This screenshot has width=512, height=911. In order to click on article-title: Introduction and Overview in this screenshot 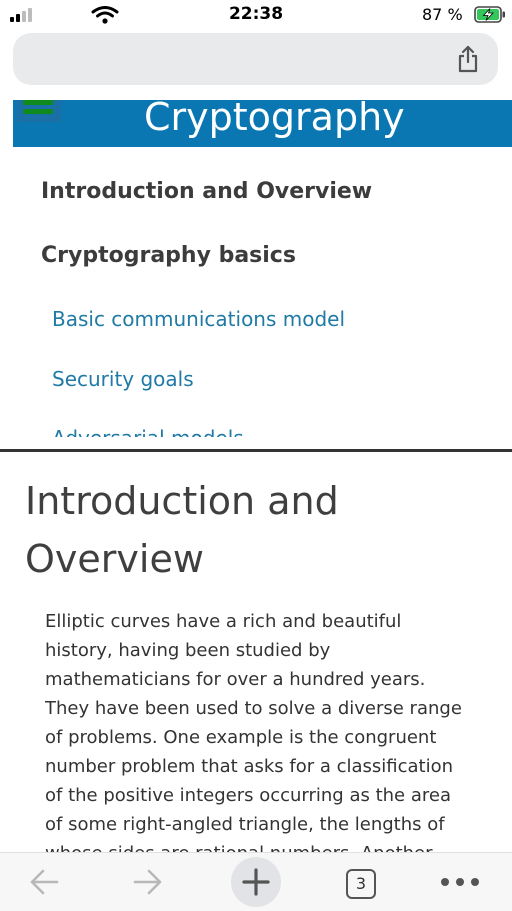, I will do `click(182, 530)`.